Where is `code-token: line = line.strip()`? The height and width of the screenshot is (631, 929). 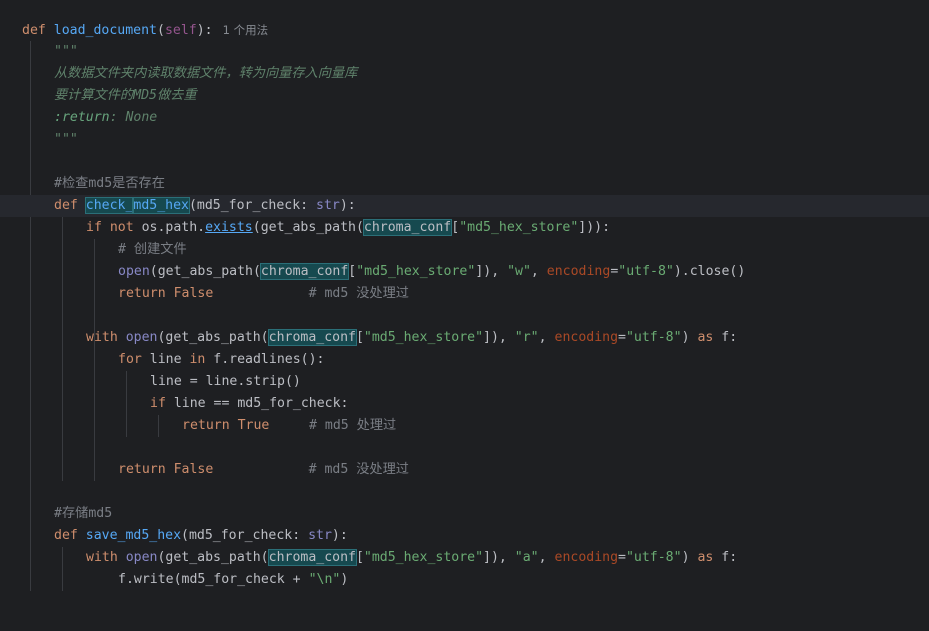 code-token: line = line.strip() is located at coordinates (225, 381).